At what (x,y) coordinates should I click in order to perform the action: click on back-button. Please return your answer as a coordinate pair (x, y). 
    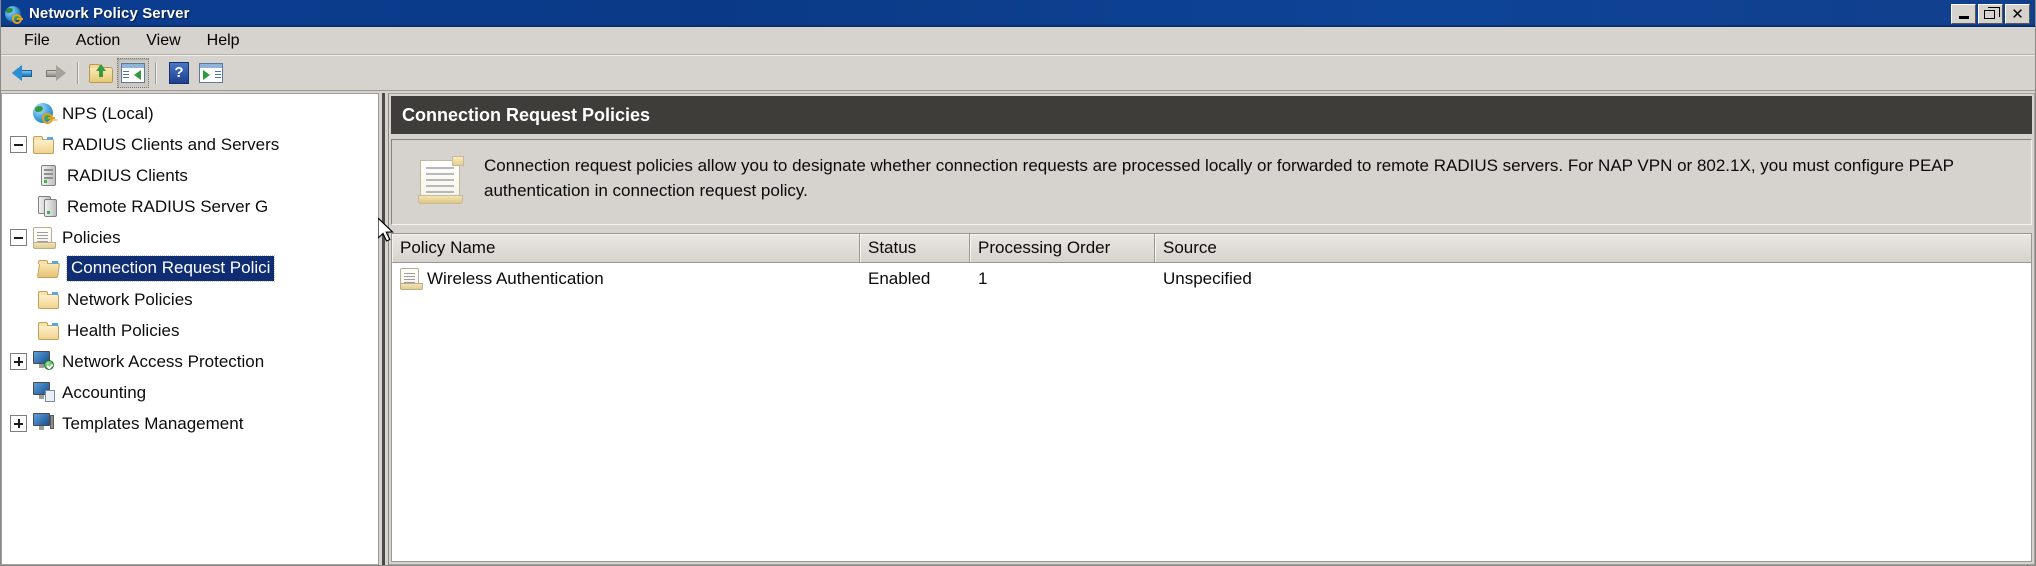
    Looking at the image, I should click on (23, 73).